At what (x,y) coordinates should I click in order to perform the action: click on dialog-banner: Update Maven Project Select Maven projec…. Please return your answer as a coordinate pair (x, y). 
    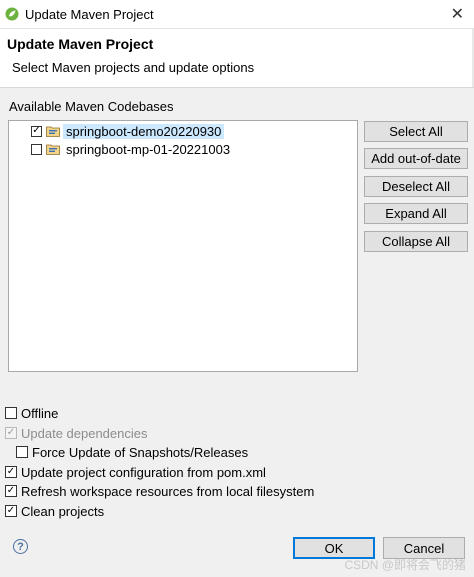
    Looking at the image, I should click on (237, 58).